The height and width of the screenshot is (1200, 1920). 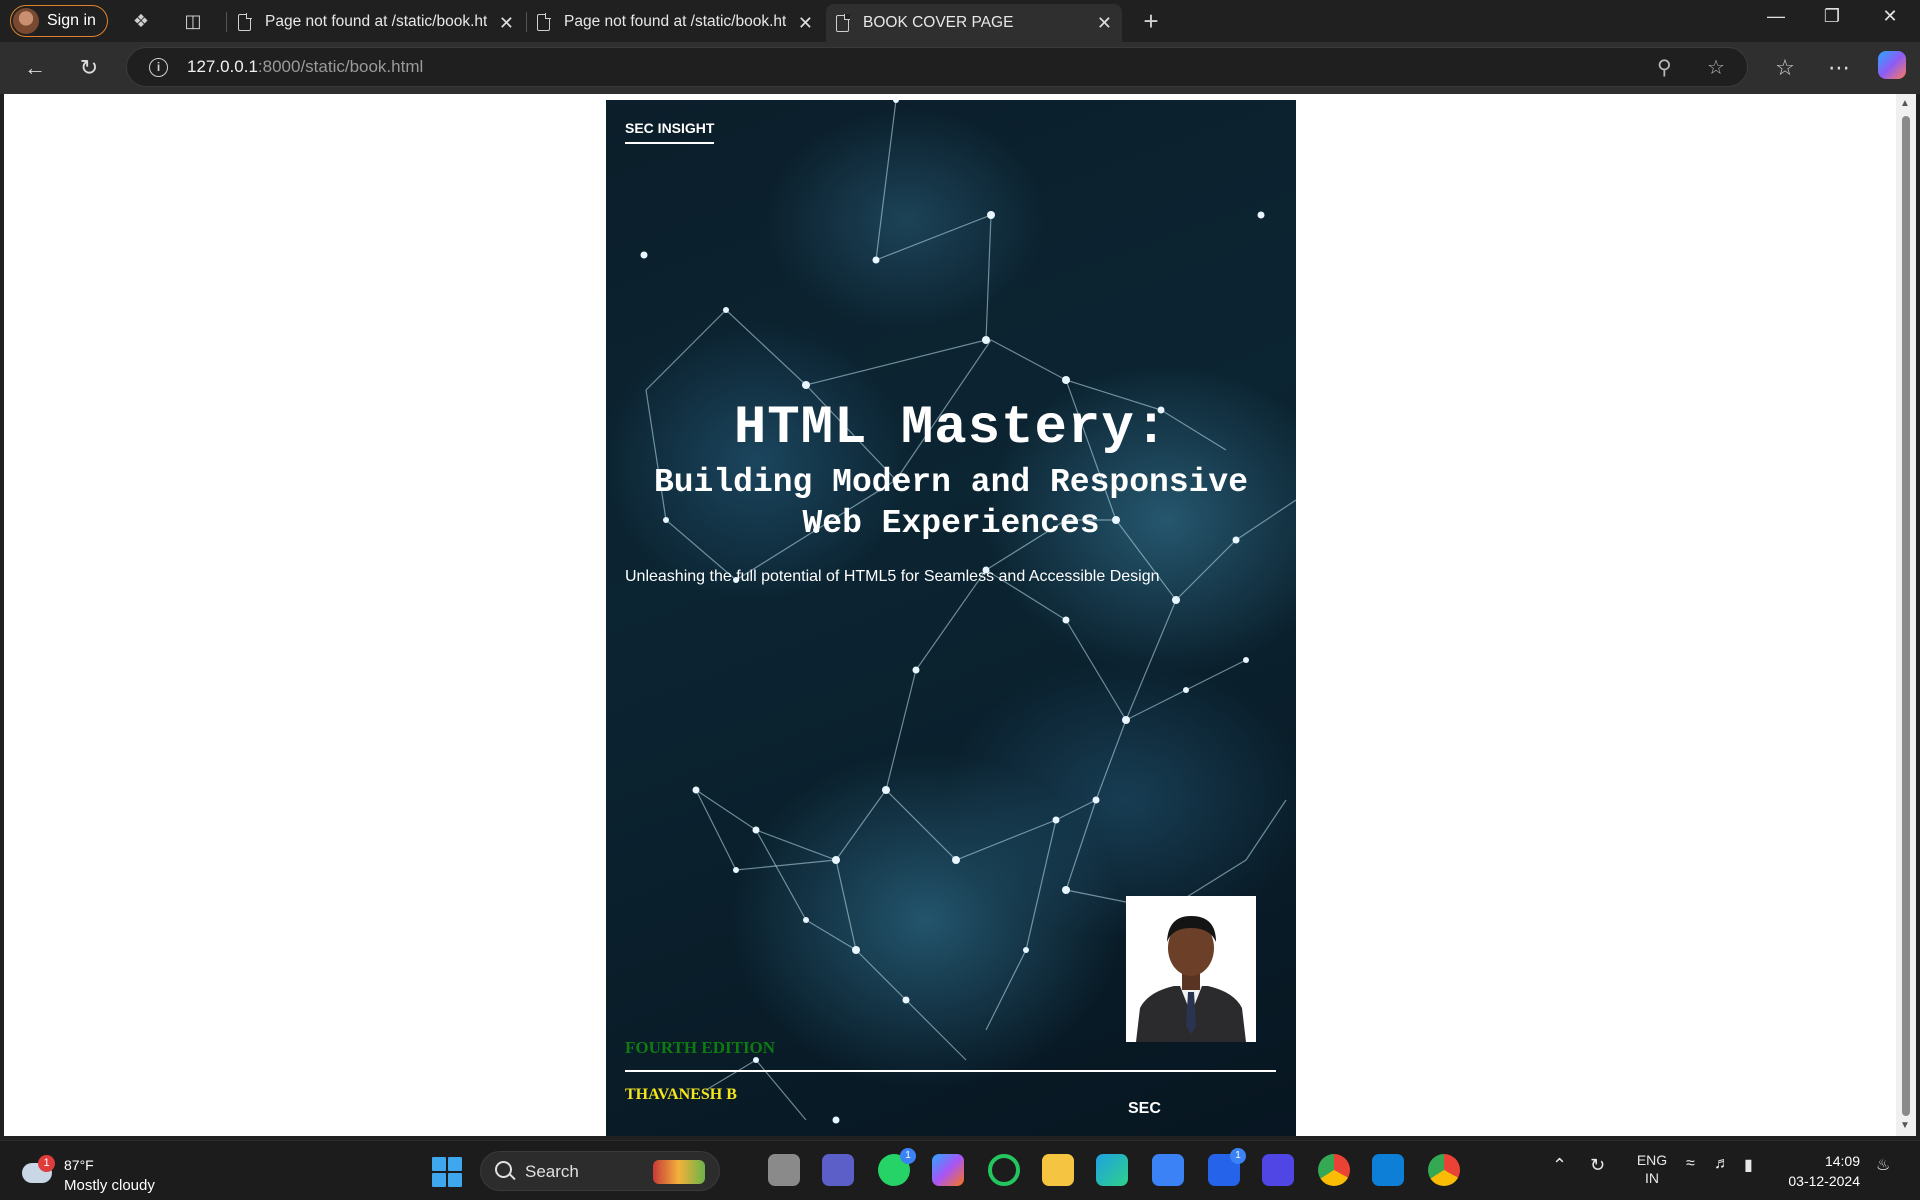 I want to click on scrollbar-thumb, so click(x=1906, y=616).